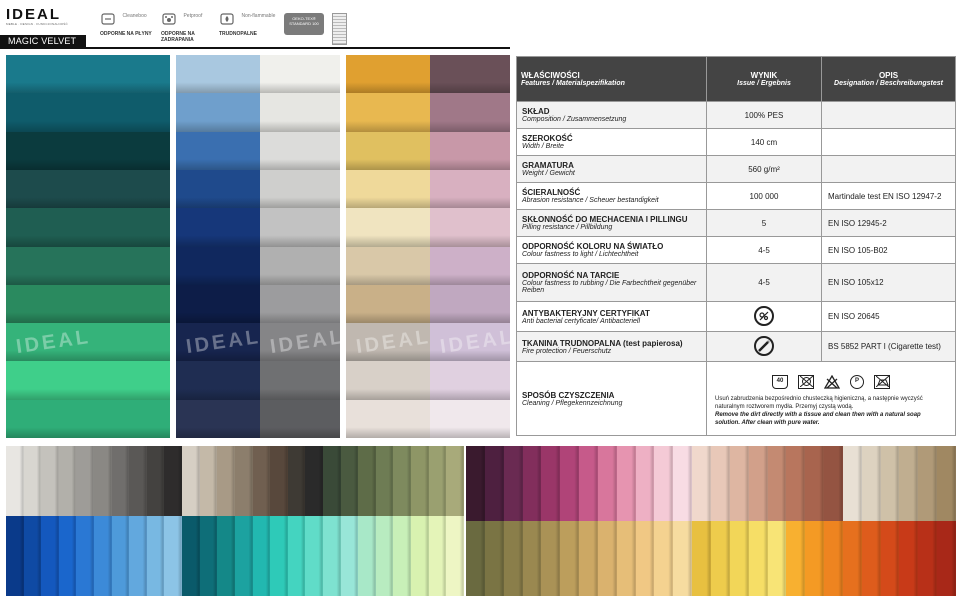 The width and height of the screenshot is (962, 600). I want to click on feature-pl: ANTYBAKTERYJNY CERTYFIKAT, so click(586, 313).